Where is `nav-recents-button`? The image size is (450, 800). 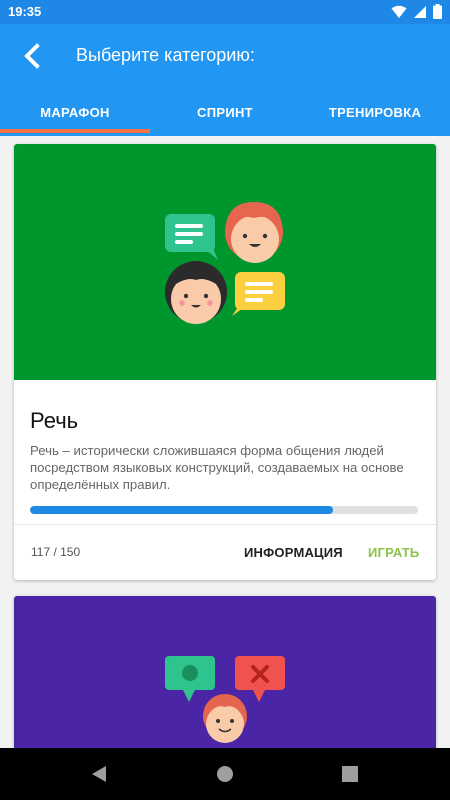
nav-recents-button is located at coordinates (350, 774).